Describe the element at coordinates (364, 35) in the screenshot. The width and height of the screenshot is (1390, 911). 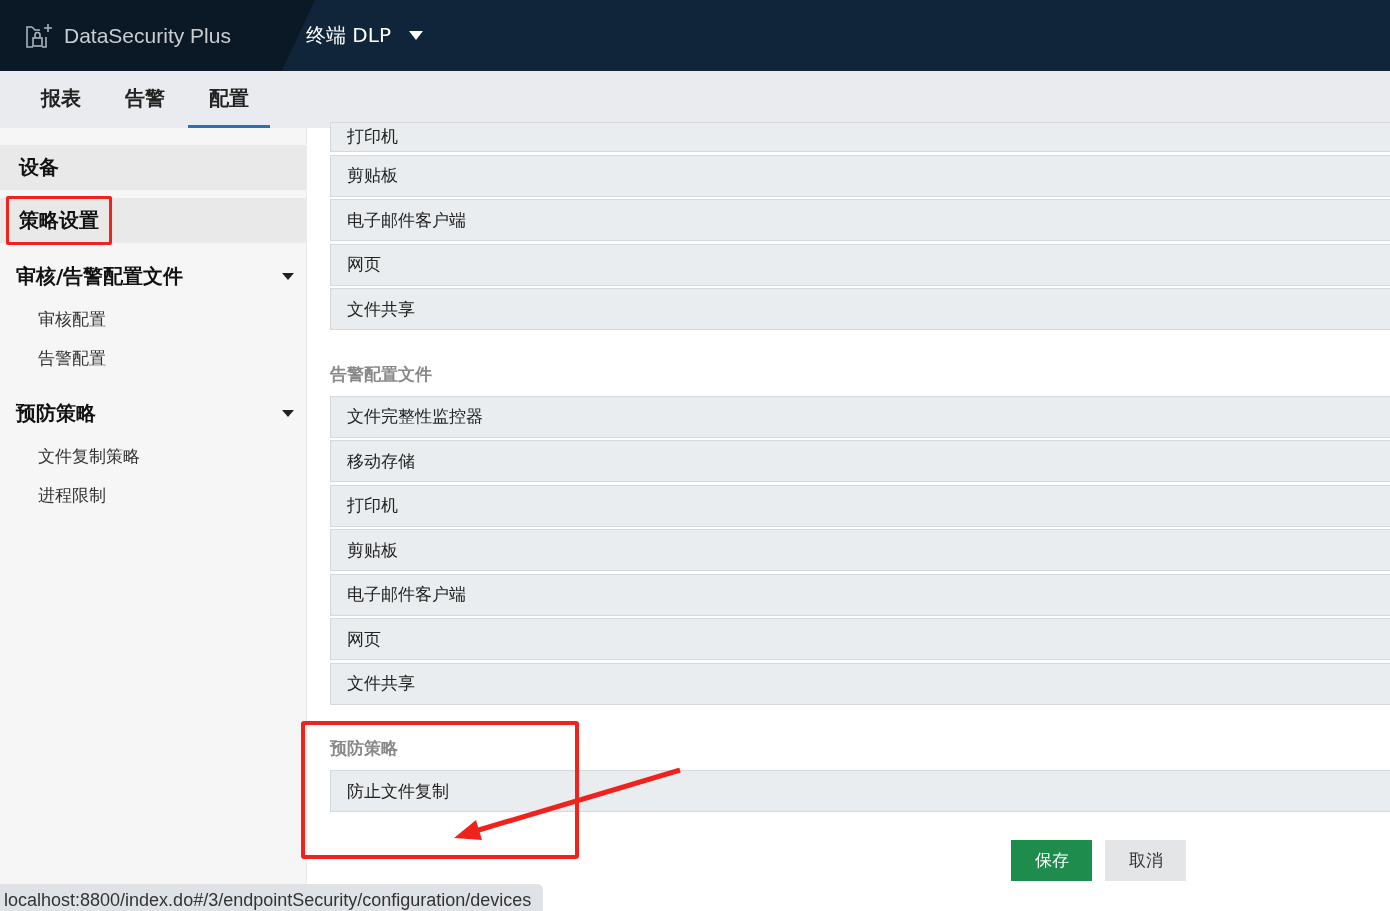
I see `module-dropdown: 终端 DLP` at that location.